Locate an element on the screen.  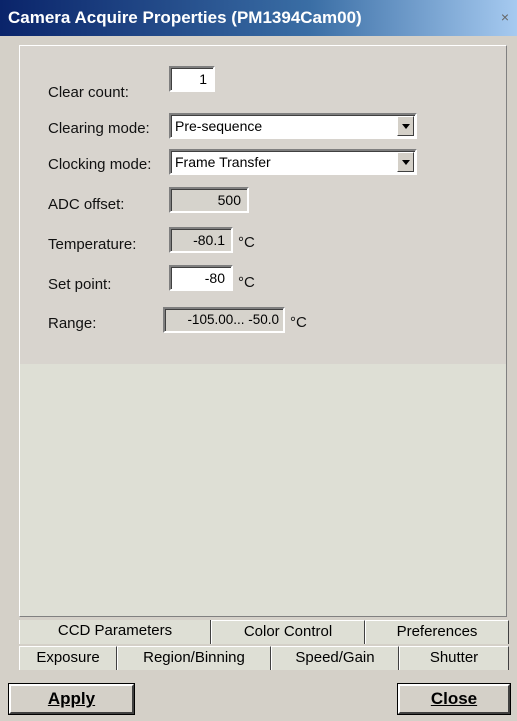
range-unit: °C is located at coordinates (298, 322).